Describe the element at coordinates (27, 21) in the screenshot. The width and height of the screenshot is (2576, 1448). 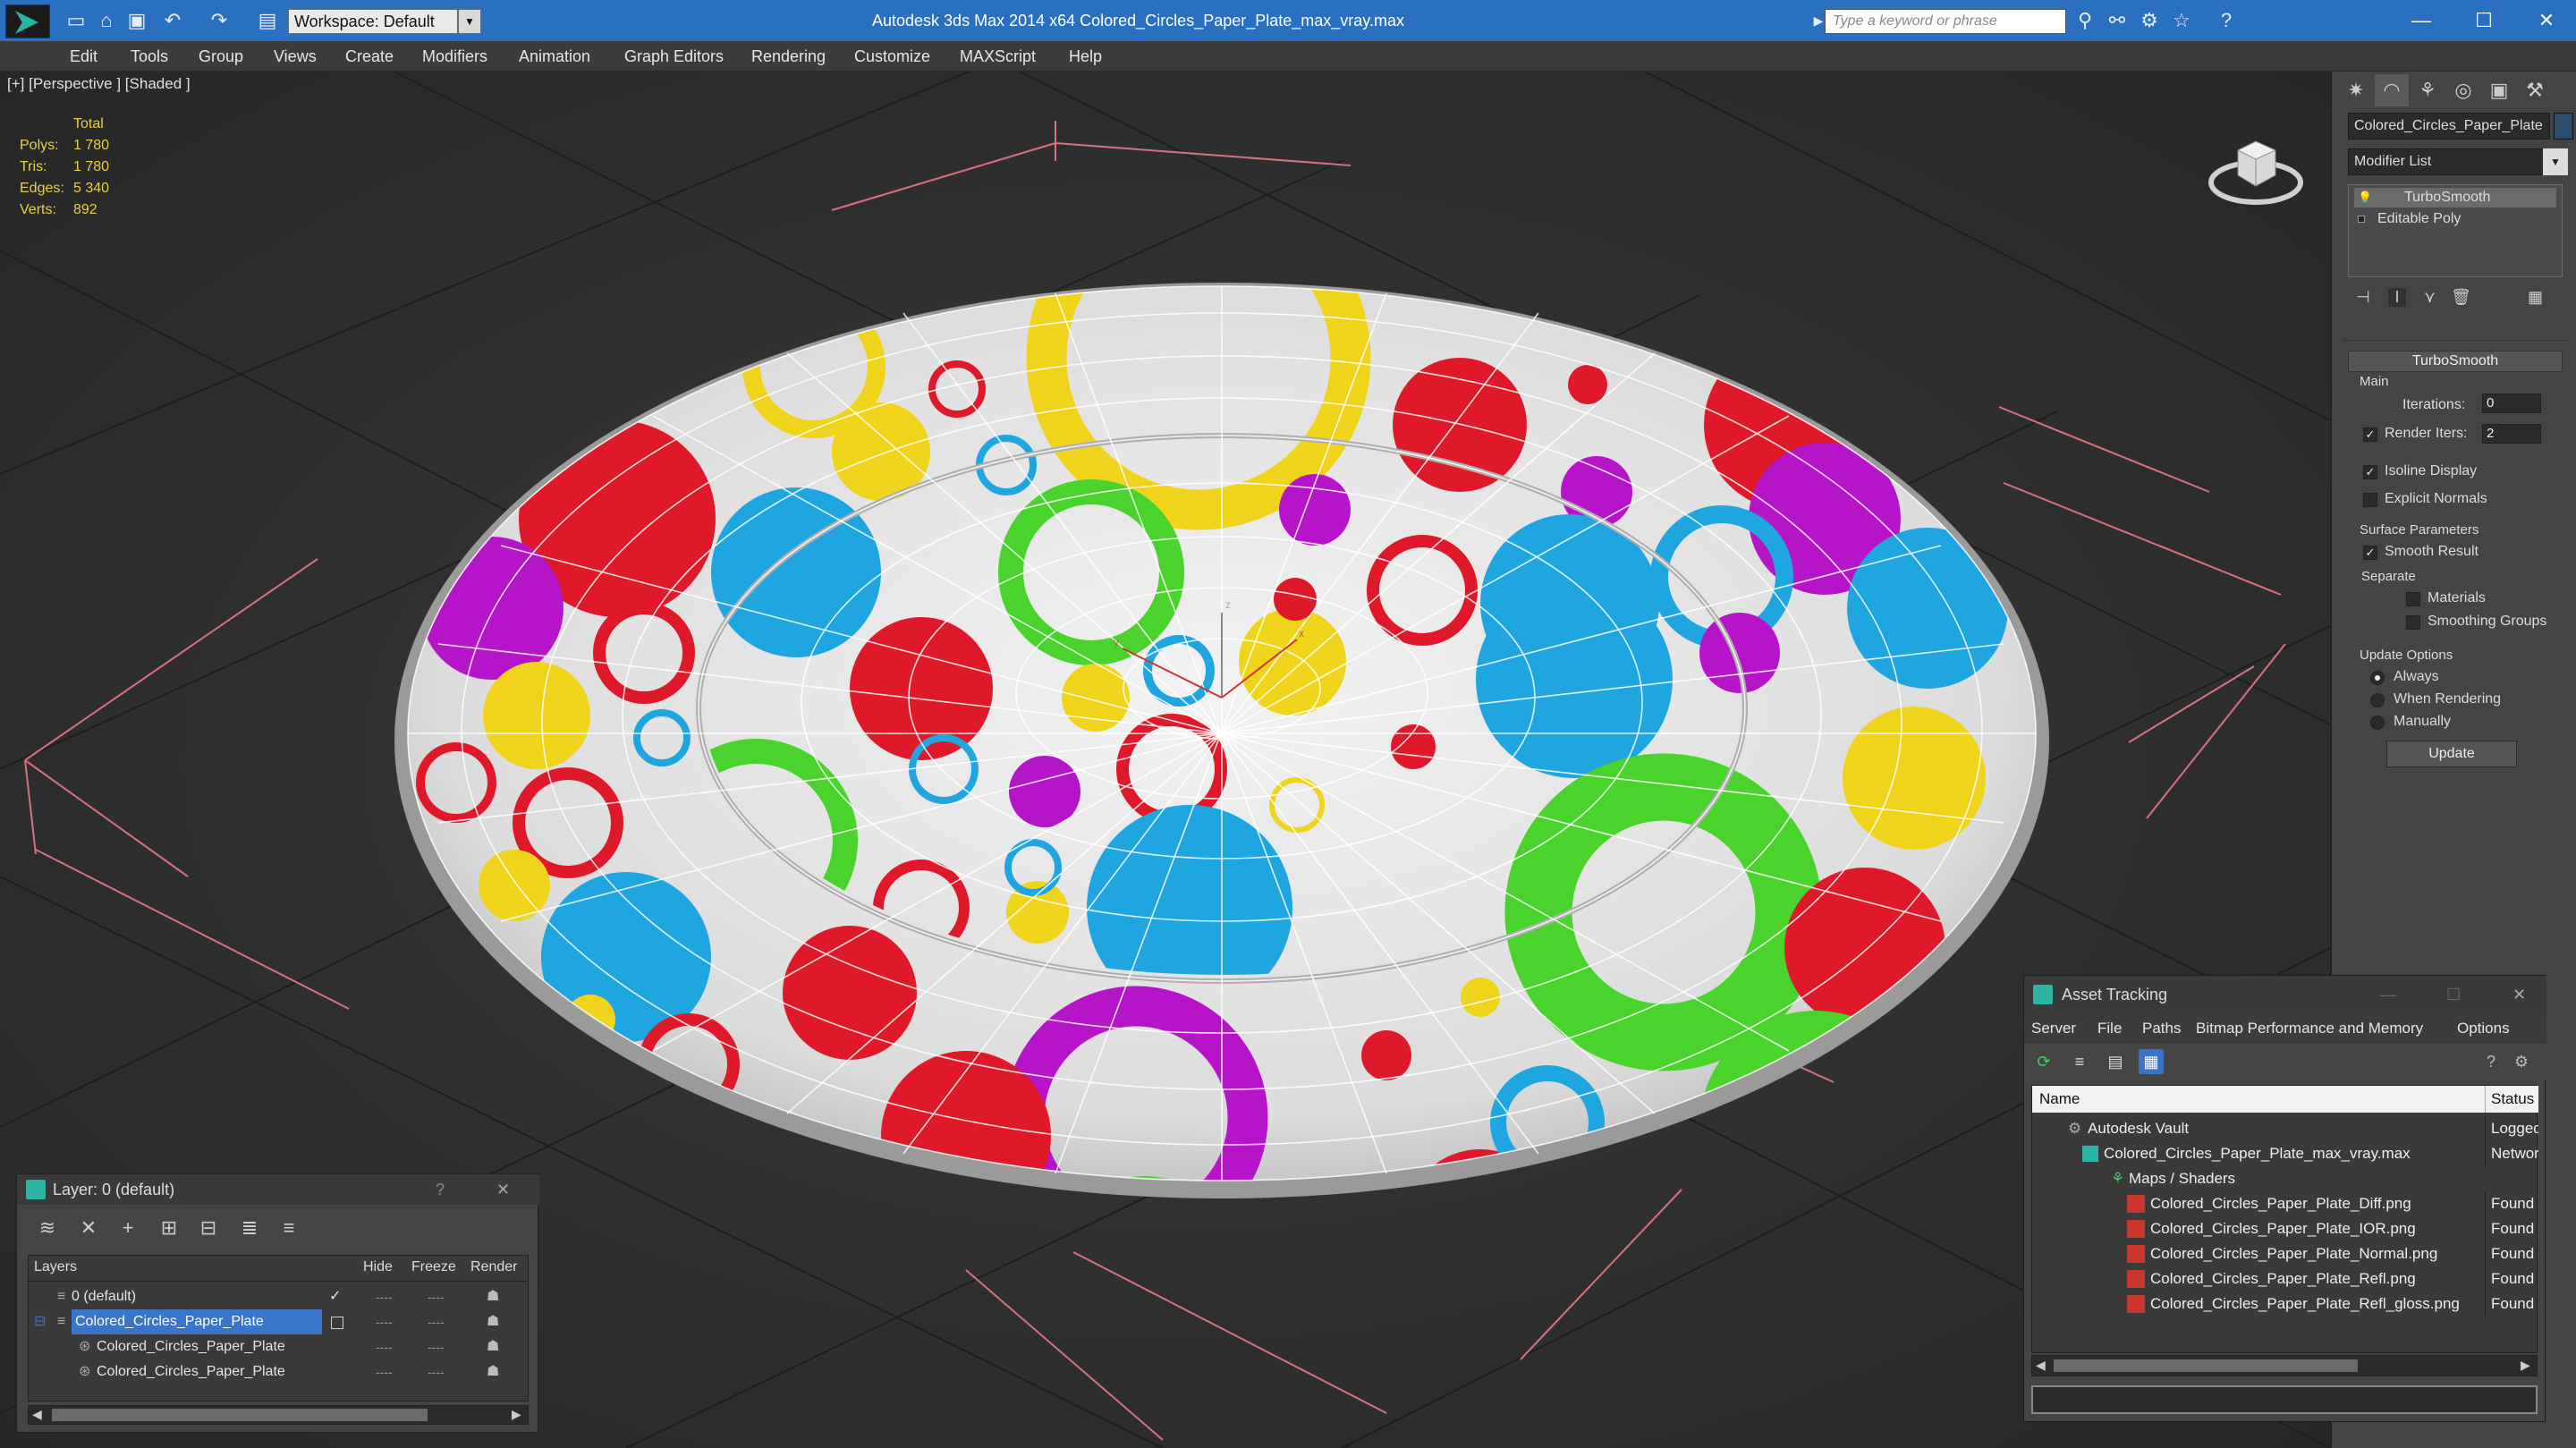
I see `app-logo-icon` at that location.